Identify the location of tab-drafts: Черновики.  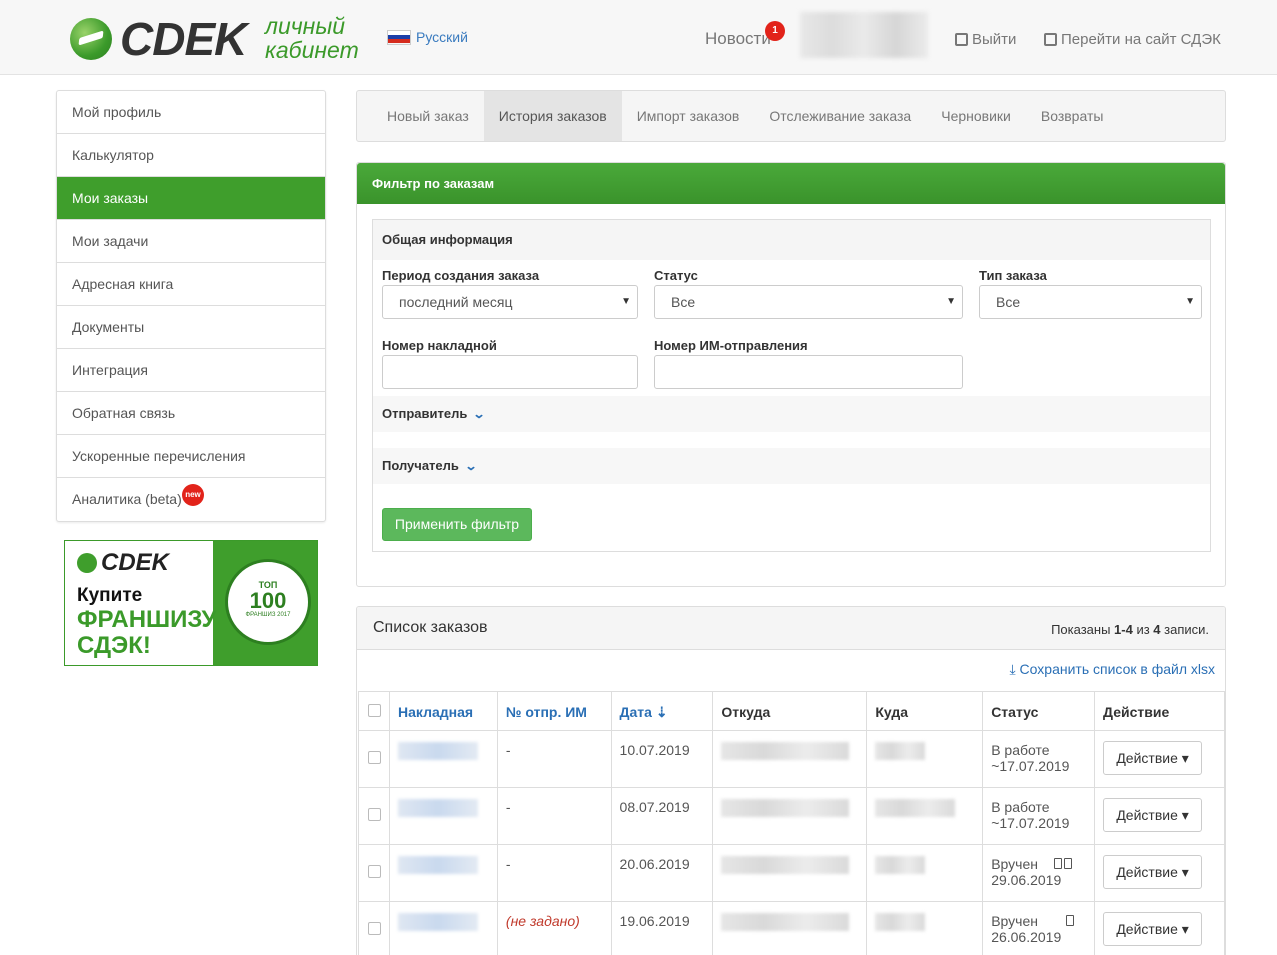
(976, 116).